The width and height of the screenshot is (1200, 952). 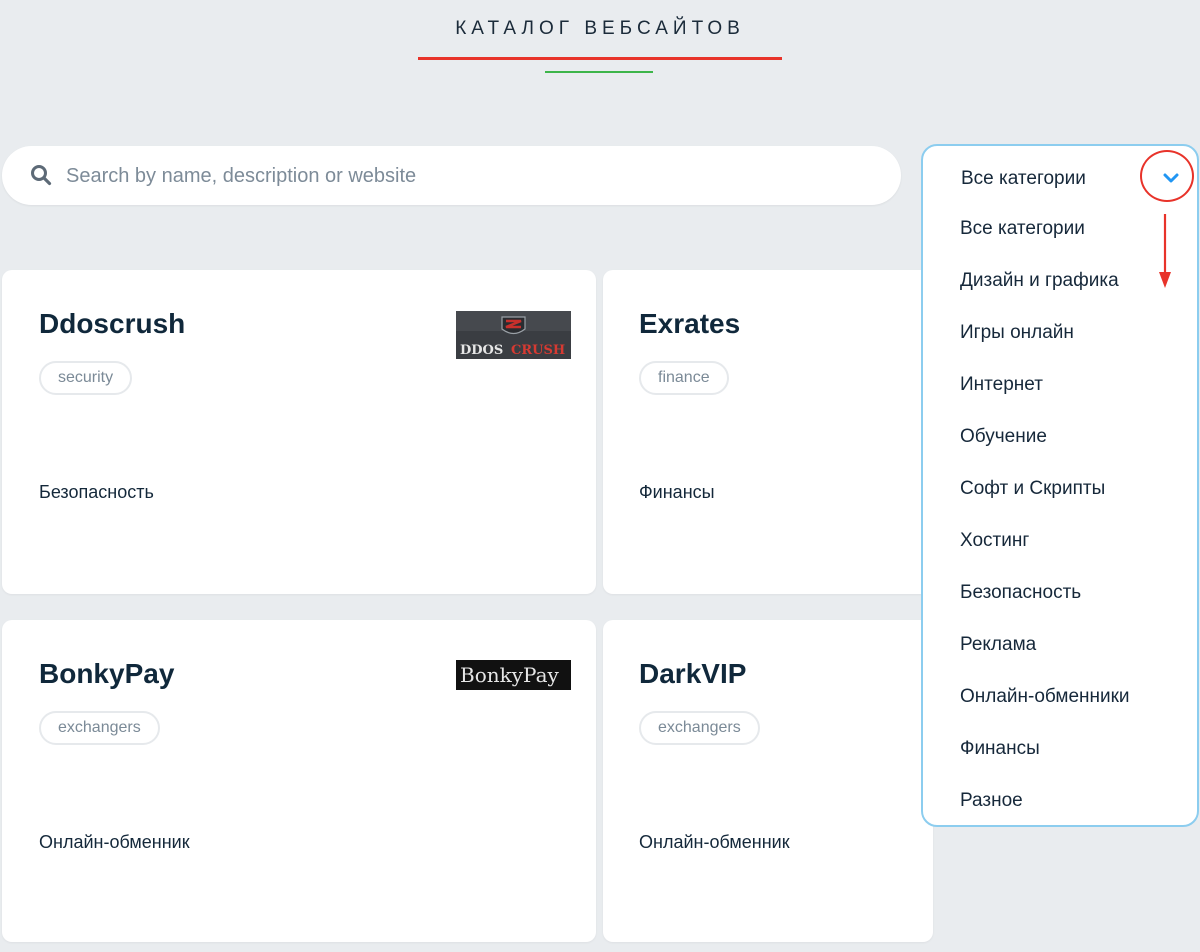 I want to click on dropdown-option: Онлайн-обменники, so click(x=1045, y=712).